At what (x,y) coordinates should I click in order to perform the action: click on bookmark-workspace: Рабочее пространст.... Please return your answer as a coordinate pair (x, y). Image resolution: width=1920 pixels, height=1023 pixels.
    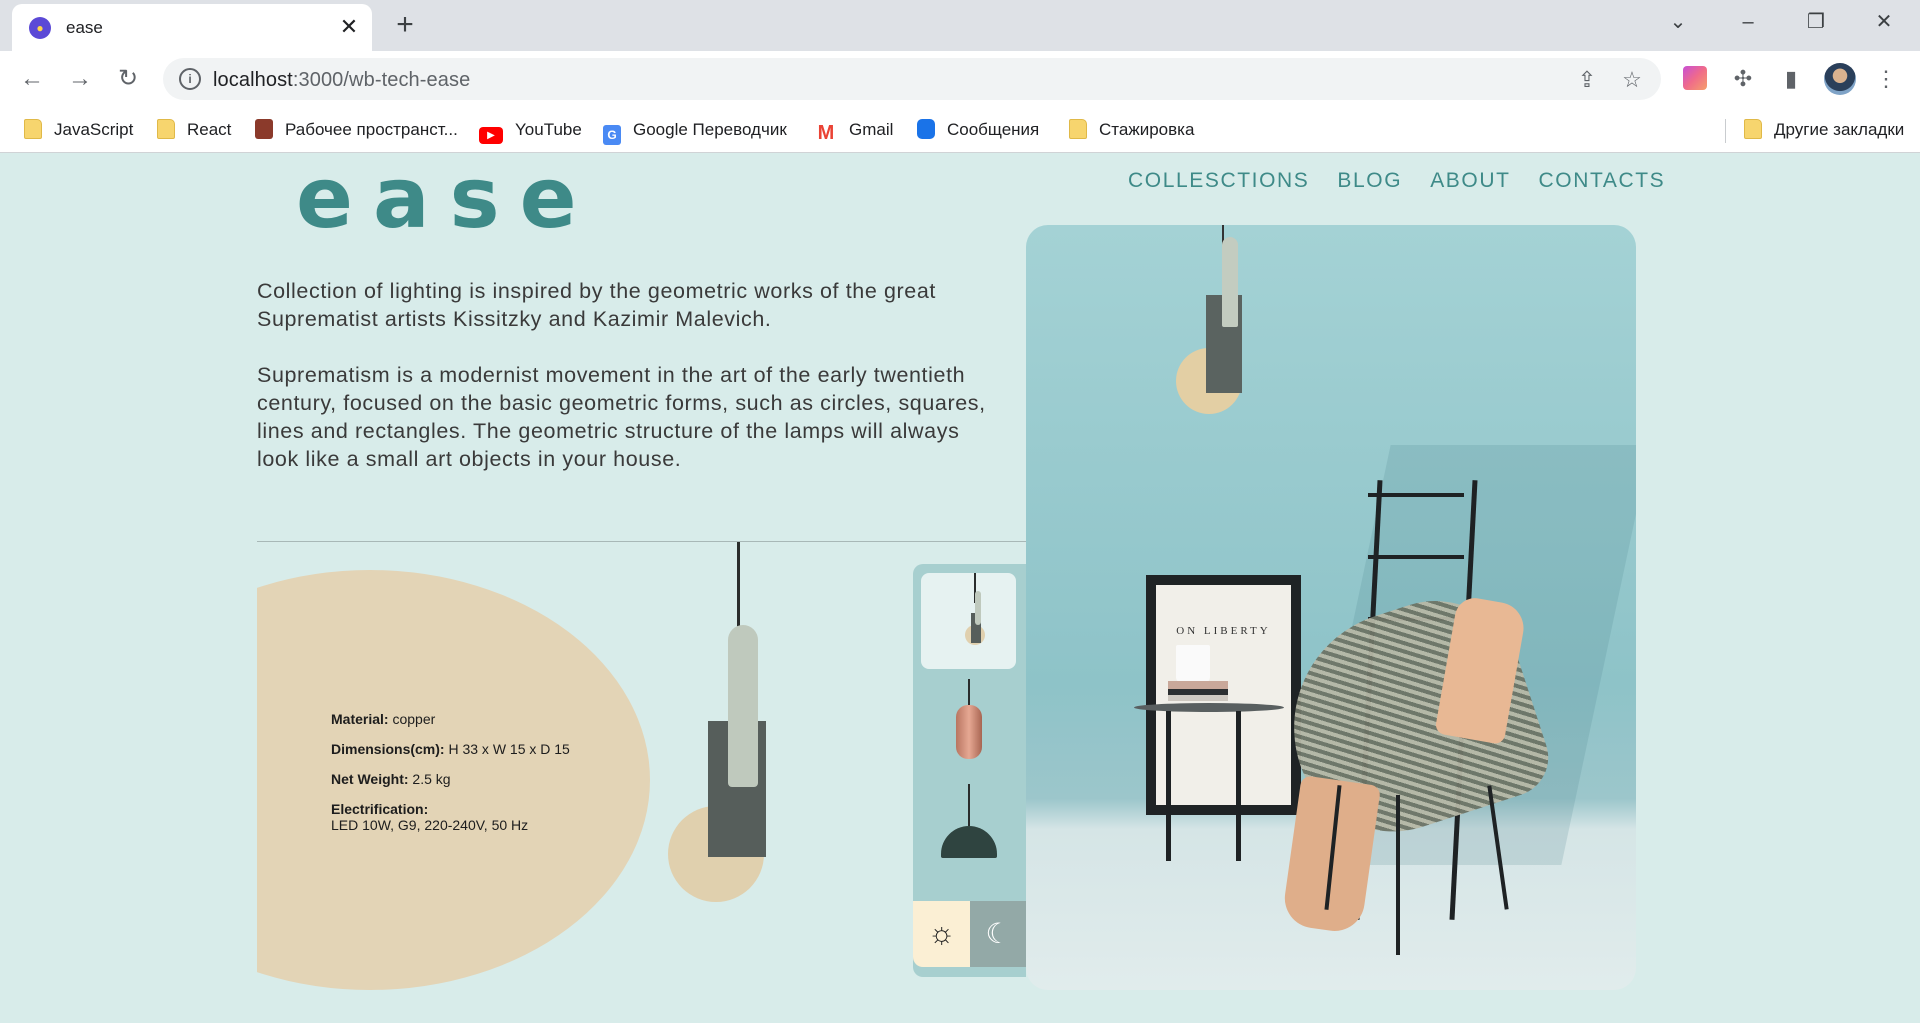
    Looking at the image, I should click on (356, 130).